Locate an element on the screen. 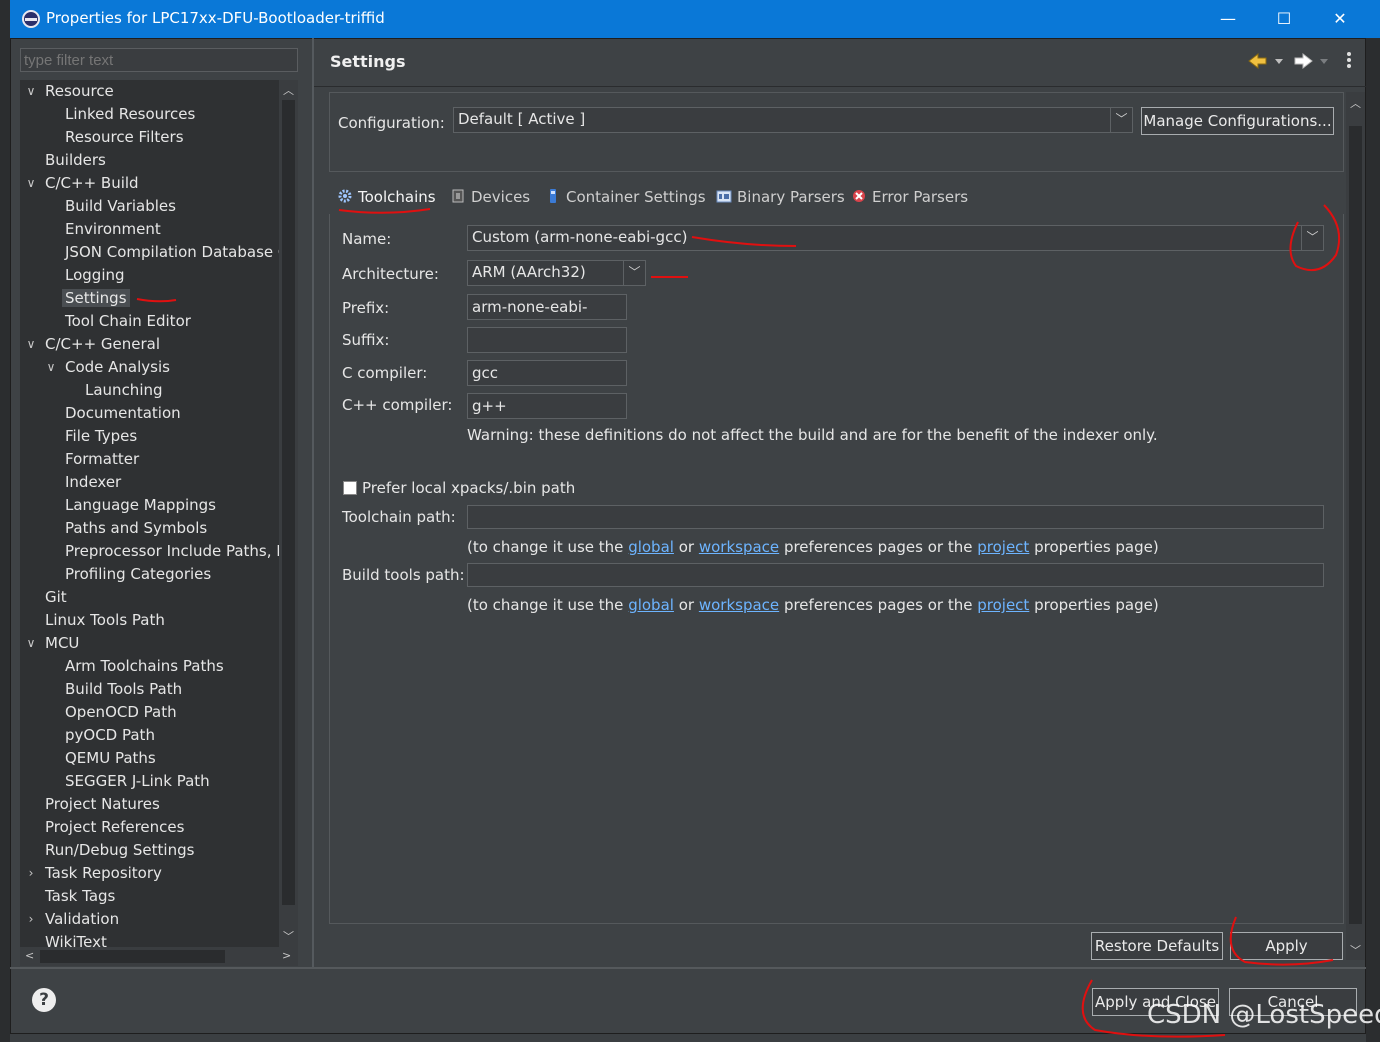 The height and width of the screenshot is (1042, 1380). close-button: ✕ is located at coordinates (1340, 19).